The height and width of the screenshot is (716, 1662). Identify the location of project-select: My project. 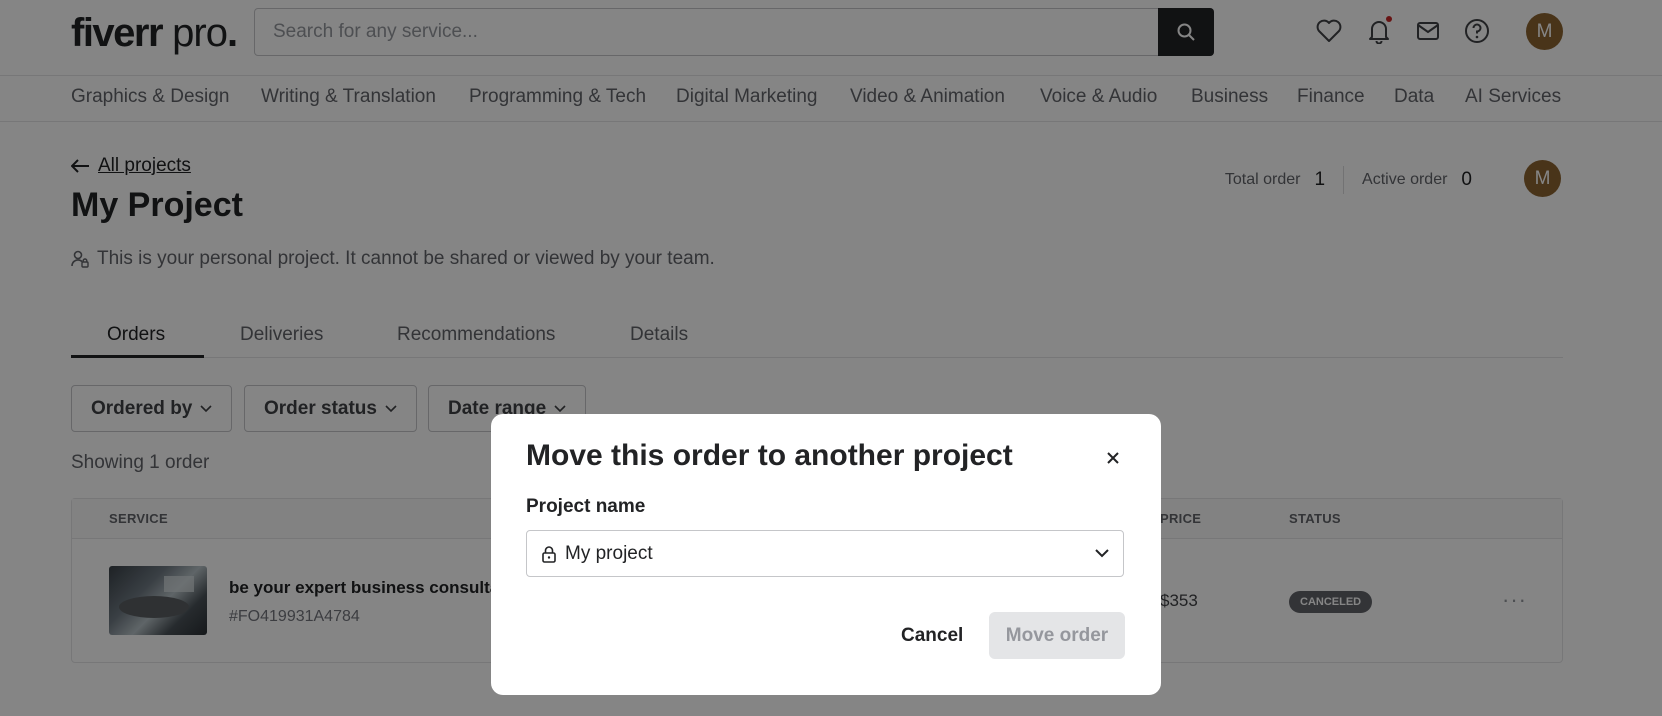
(825, 553).